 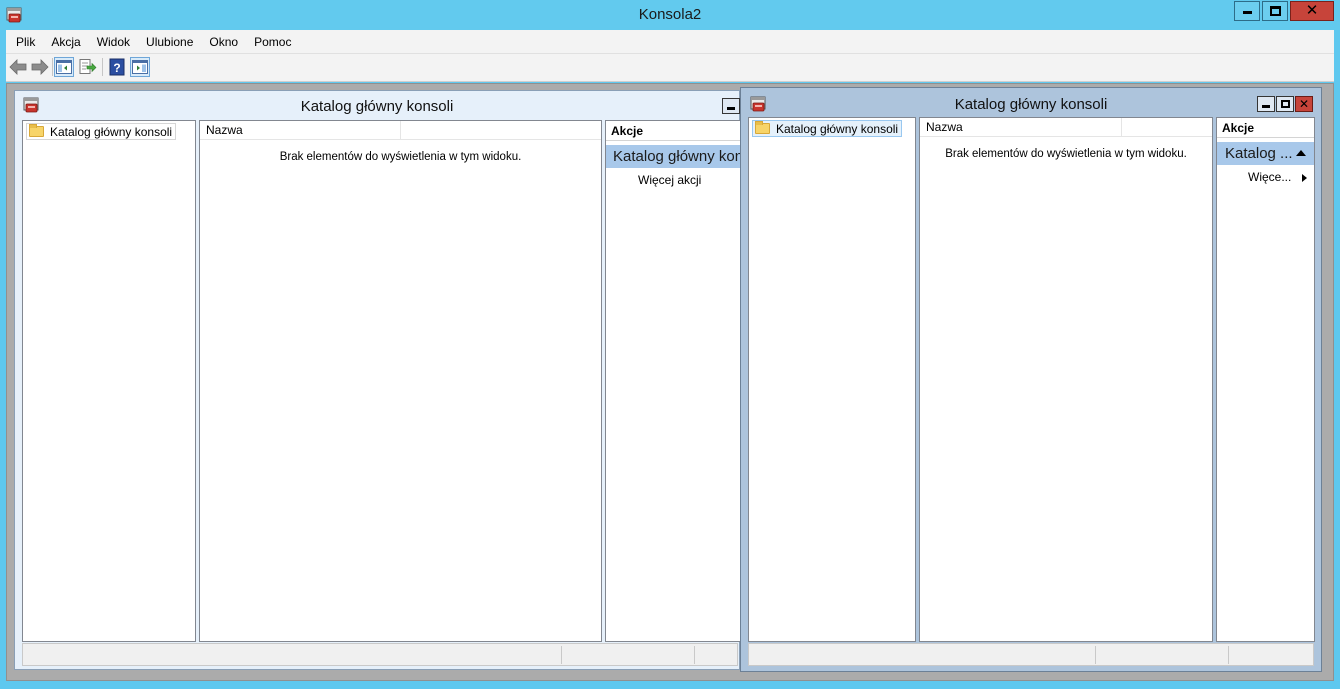 What do you see at coordinates (669, 180) in the screenshot?
I see `more-actions-item: Więcej akcji` at bounding box center [669, 180].